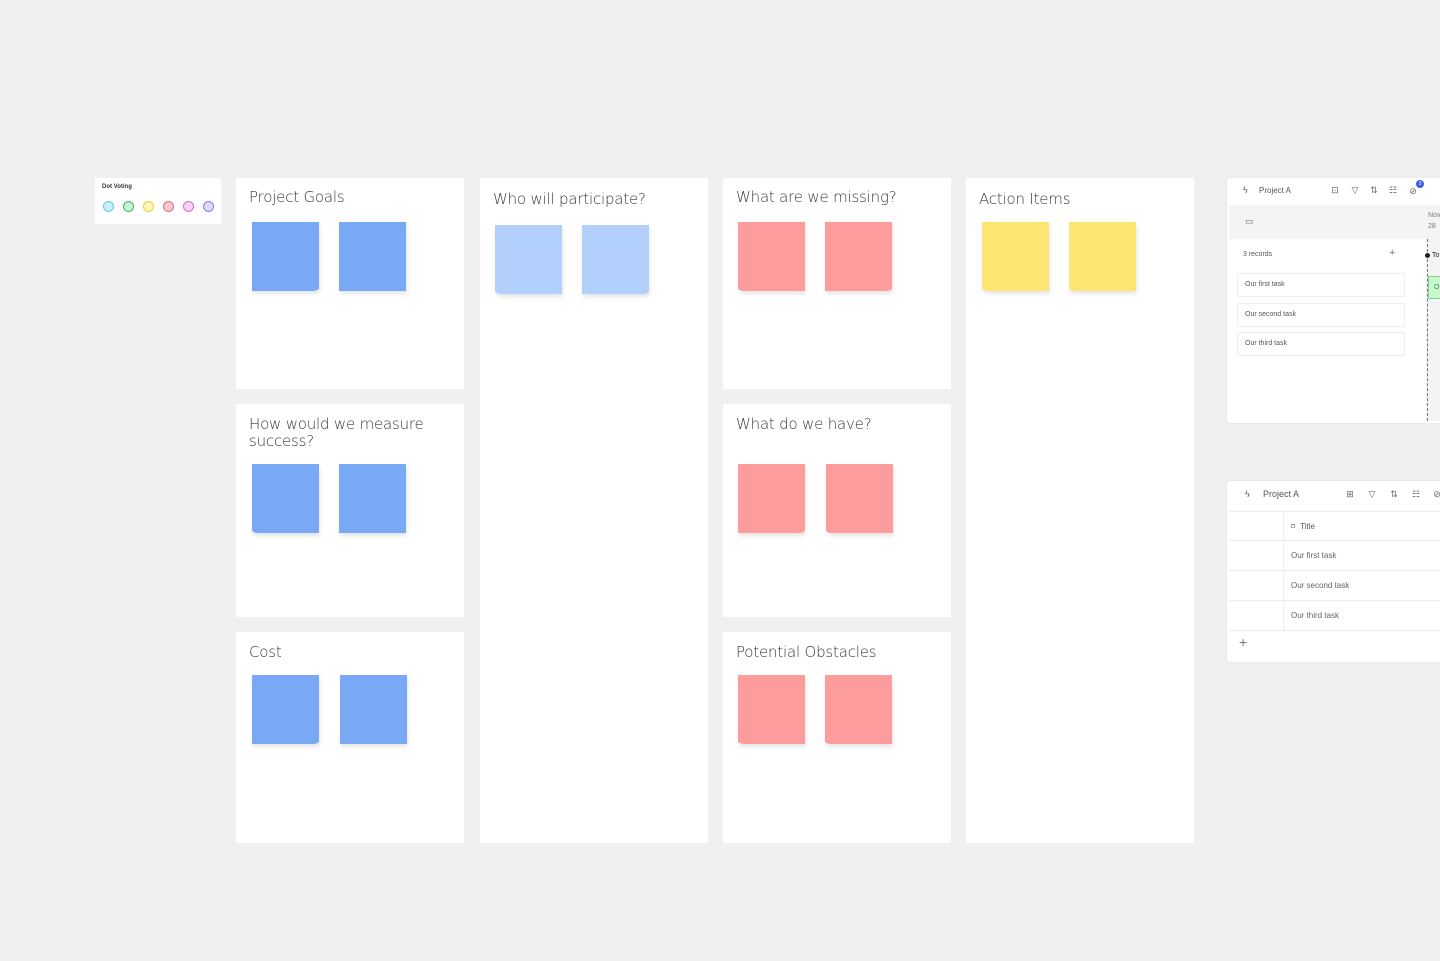 This screenshot has width=1440, height=961. Describe the element at coordinates (1434, 287) in the screenshot. I see `timeline-bar: O` at that location.